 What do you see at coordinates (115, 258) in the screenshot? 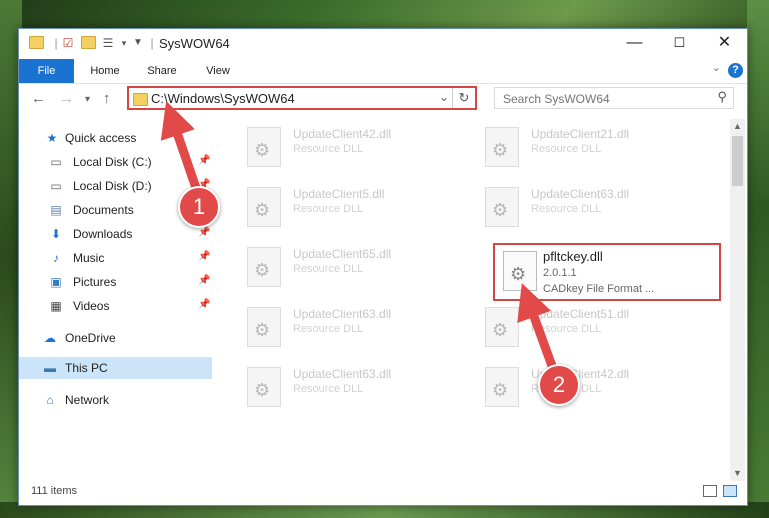
I see `sidebar-item-music: ♪ Music 📌` at bounding box center [115, 258].